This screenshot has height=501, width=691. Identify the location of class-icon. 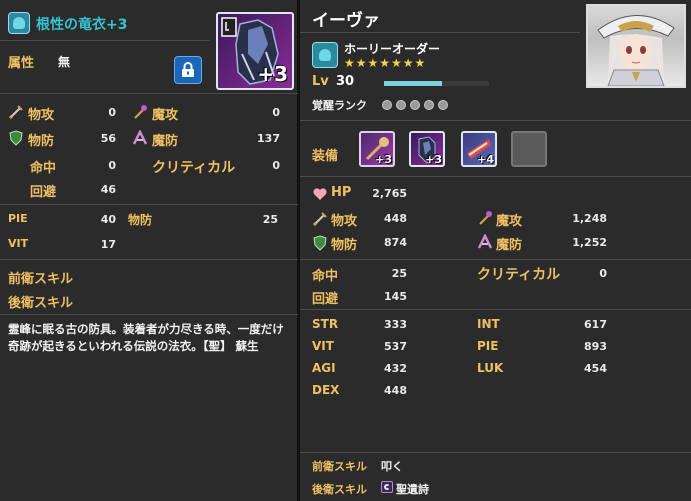
(325, 55).